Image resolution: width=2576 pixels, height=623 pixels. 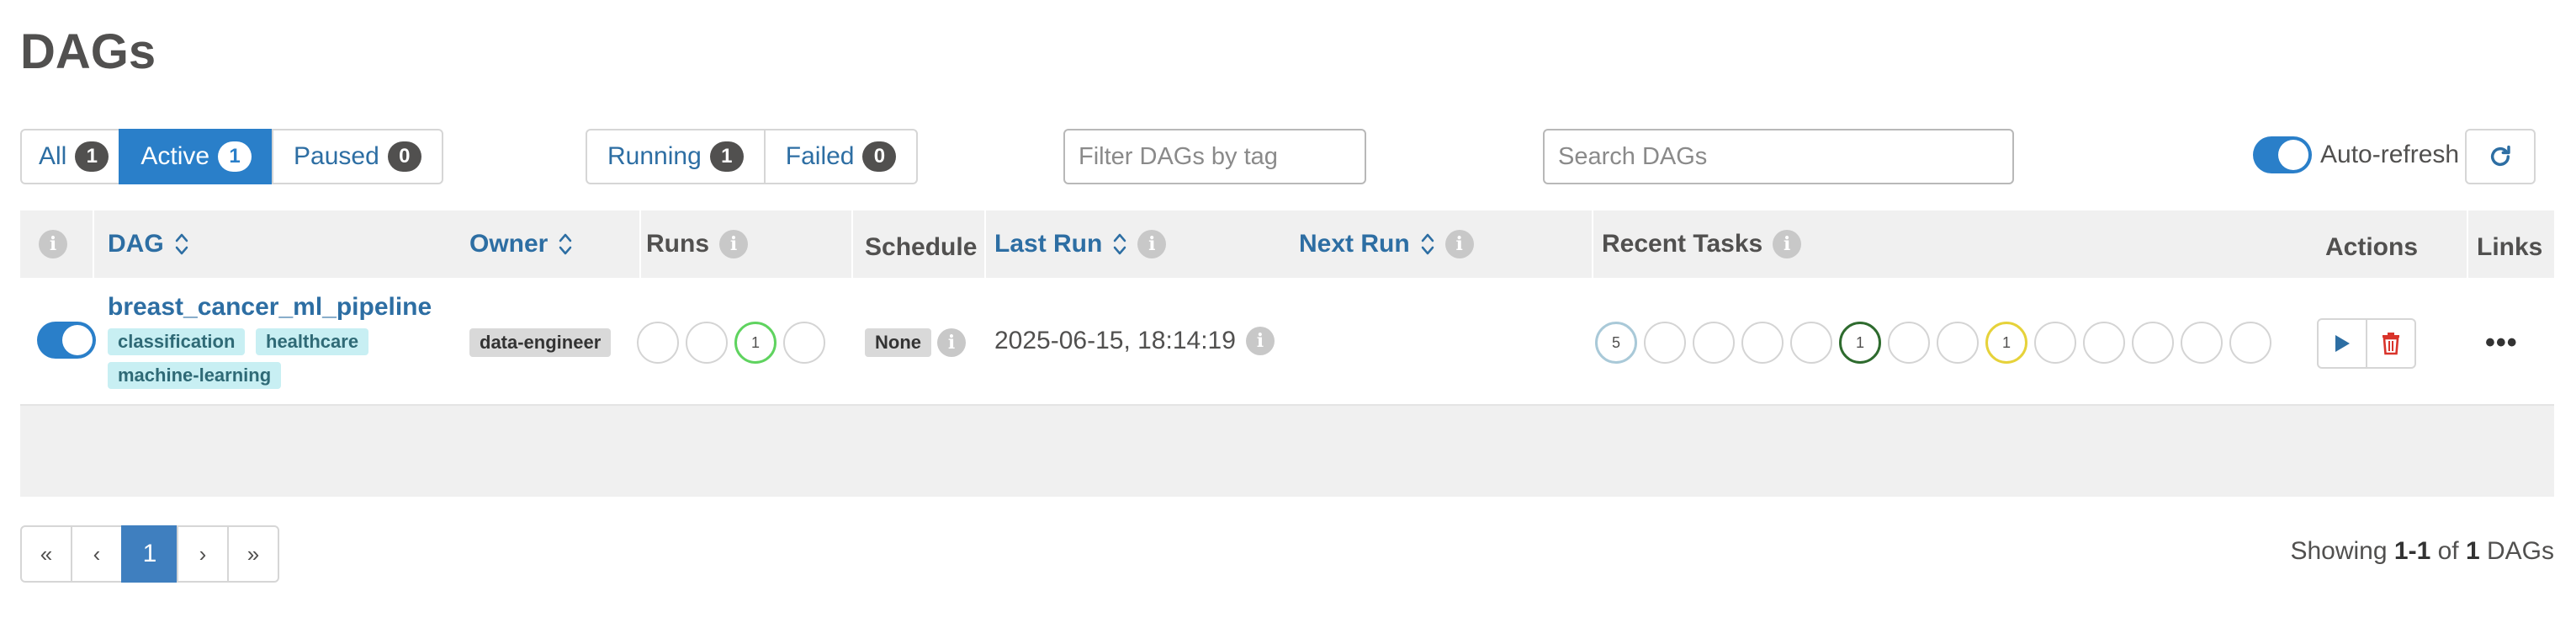 I want to click on filter-all-label: All, so click(x=53, y=156).